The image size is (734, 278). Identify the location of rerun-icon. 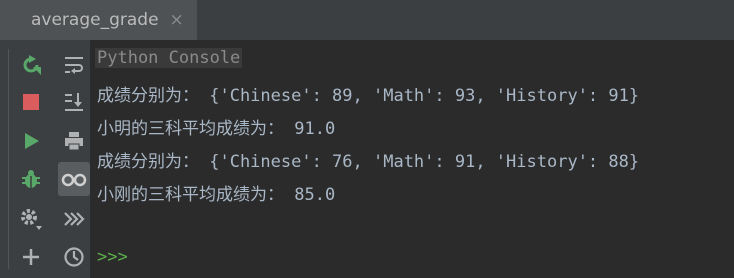
(31, 65).